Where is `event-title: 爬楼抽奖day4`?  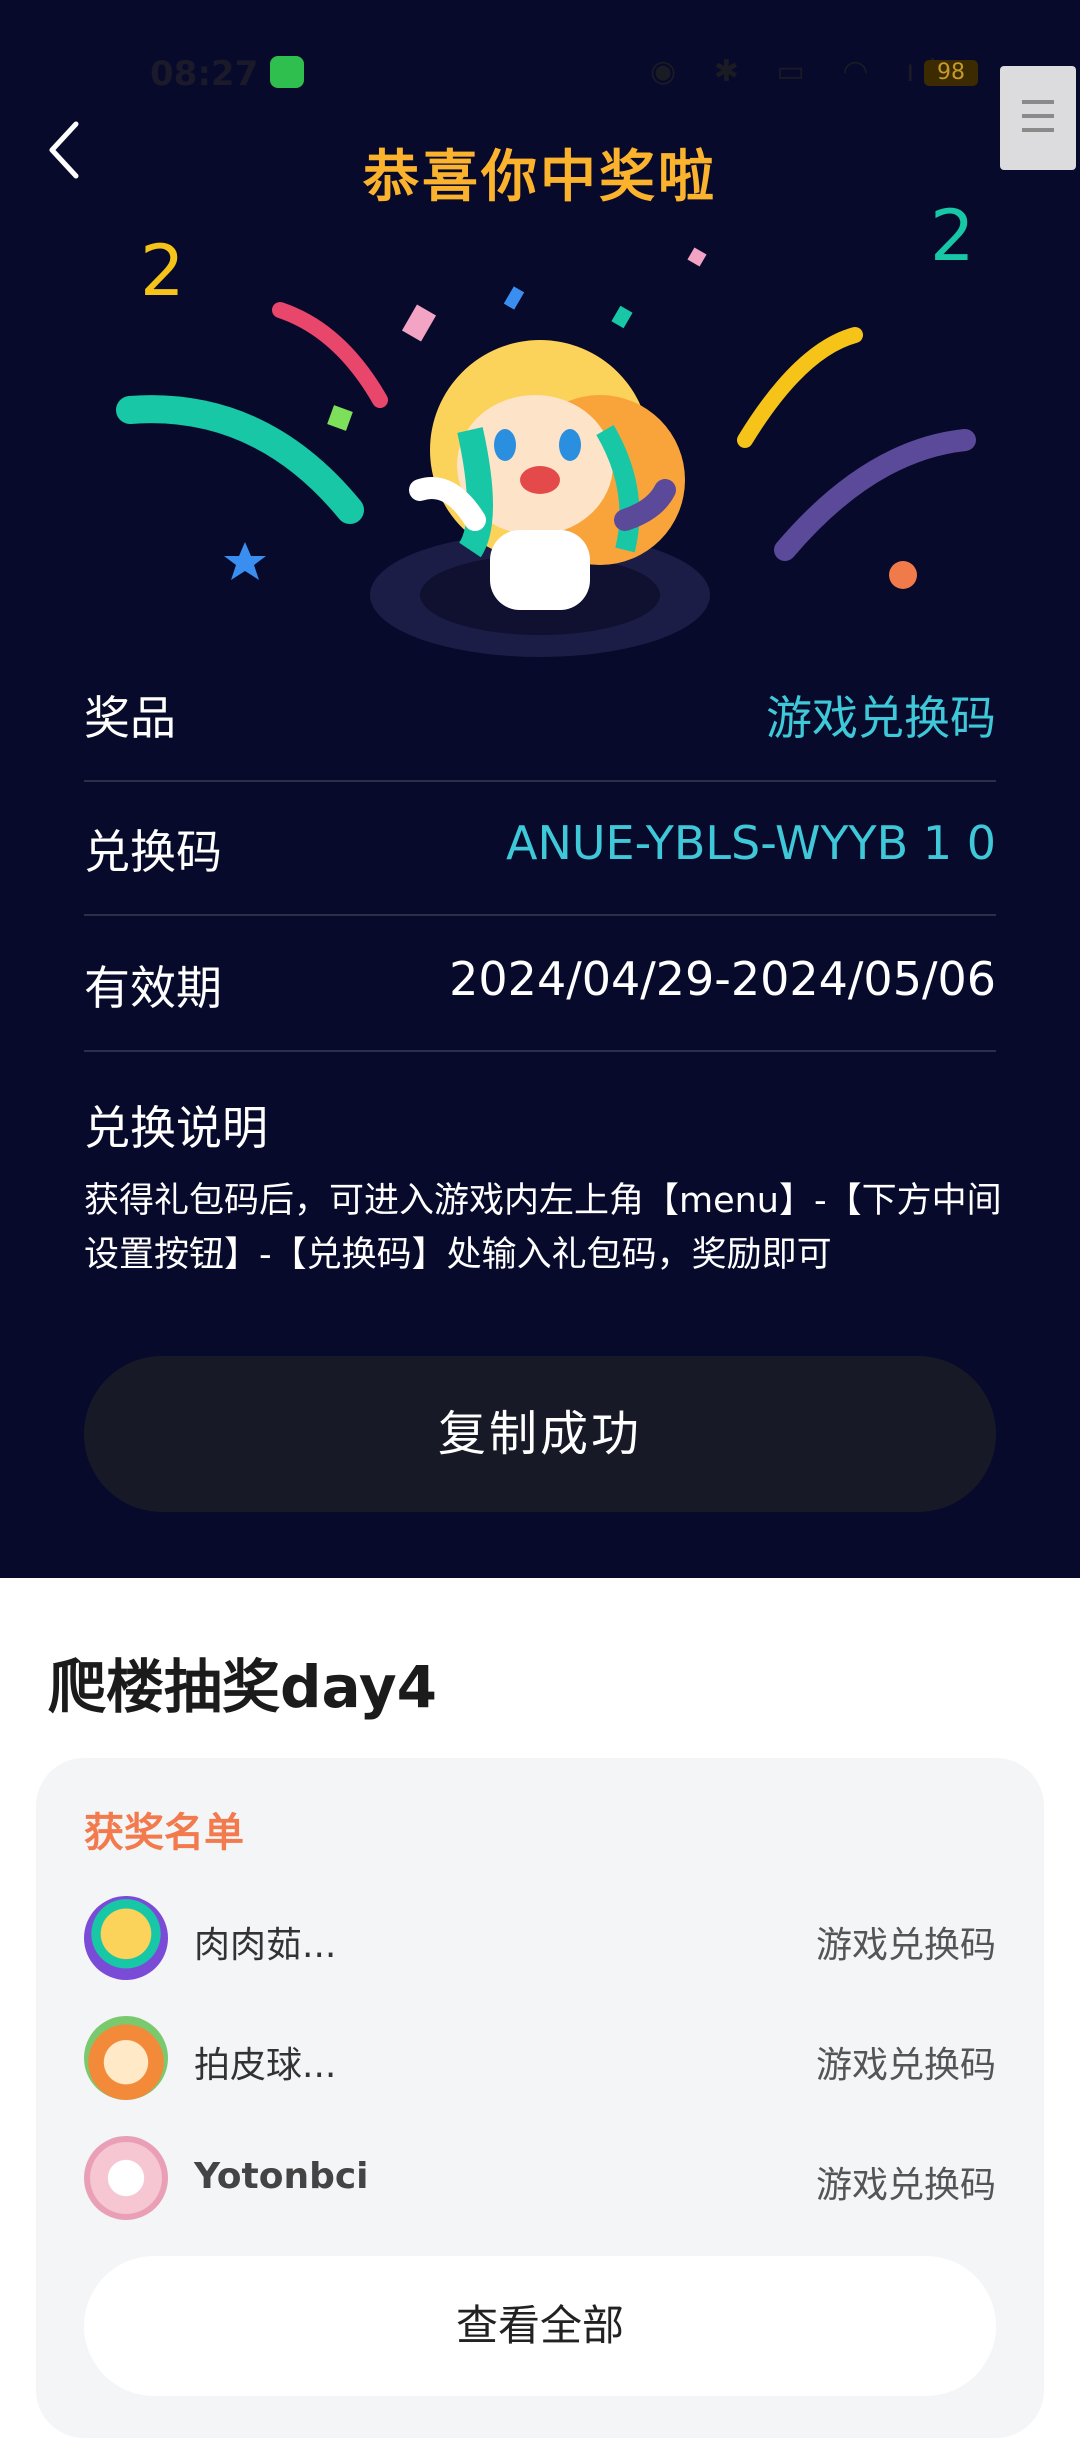 event-title: 爬楼抽奖day4 is located at coordinates (243, 1687).